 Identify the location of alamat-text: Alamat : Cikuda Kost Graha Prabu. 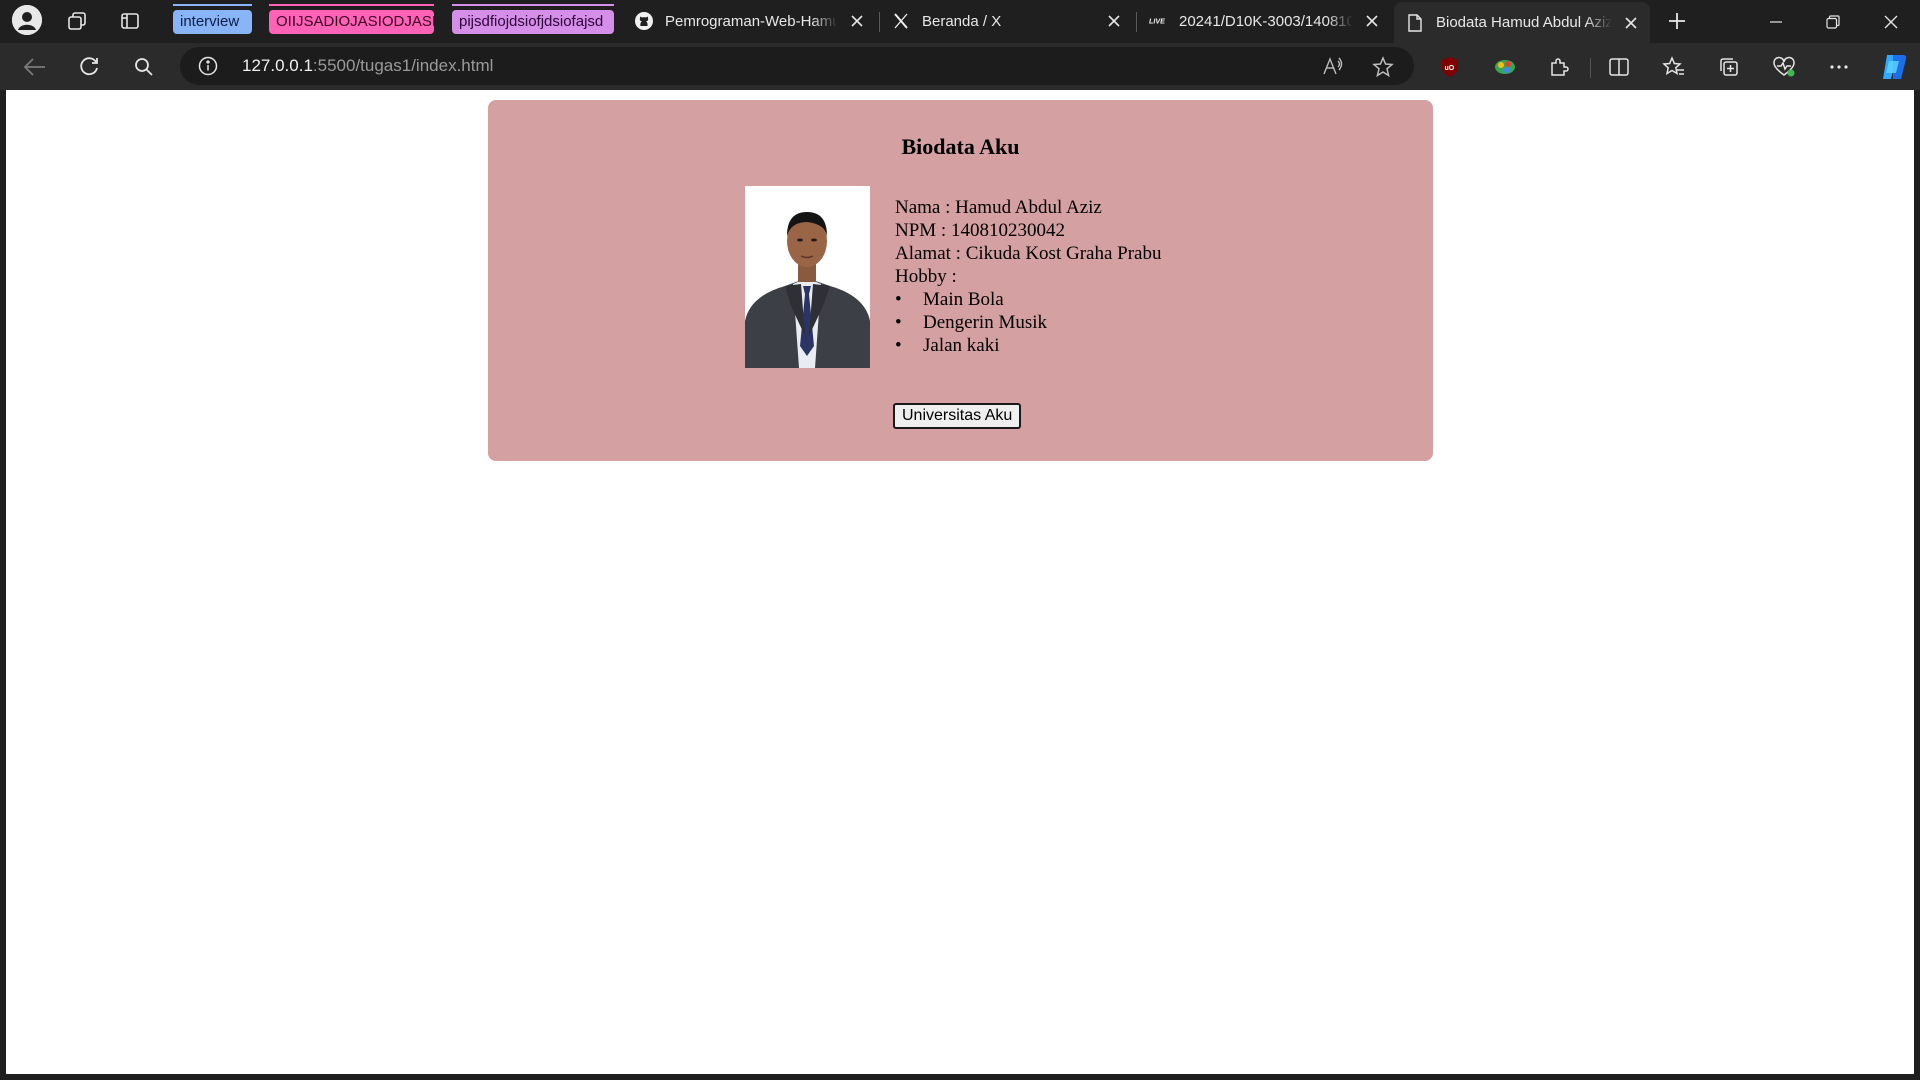
(1028, 253).